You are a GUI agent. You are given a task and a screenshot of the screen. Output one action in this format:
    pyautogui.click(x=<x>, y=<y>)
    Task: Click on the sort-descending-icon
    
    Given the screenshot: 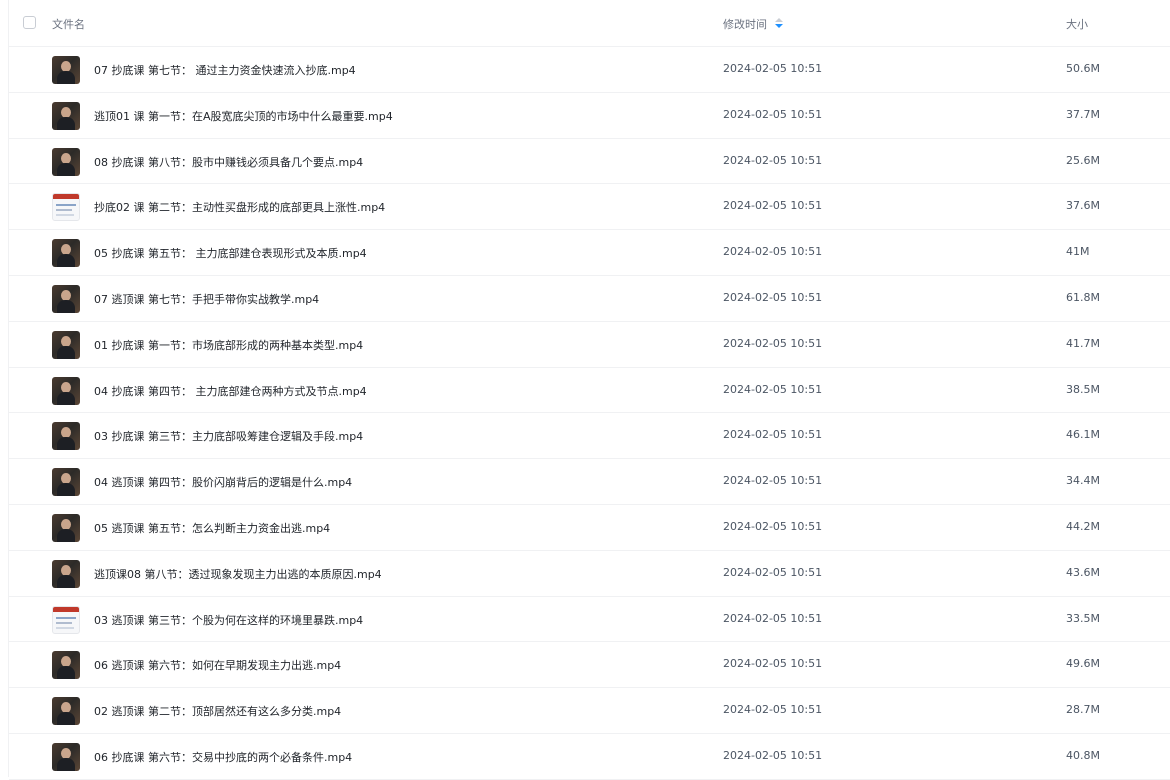 What is the action you would take?
    pyautogui.click(x=779, y=24)
    